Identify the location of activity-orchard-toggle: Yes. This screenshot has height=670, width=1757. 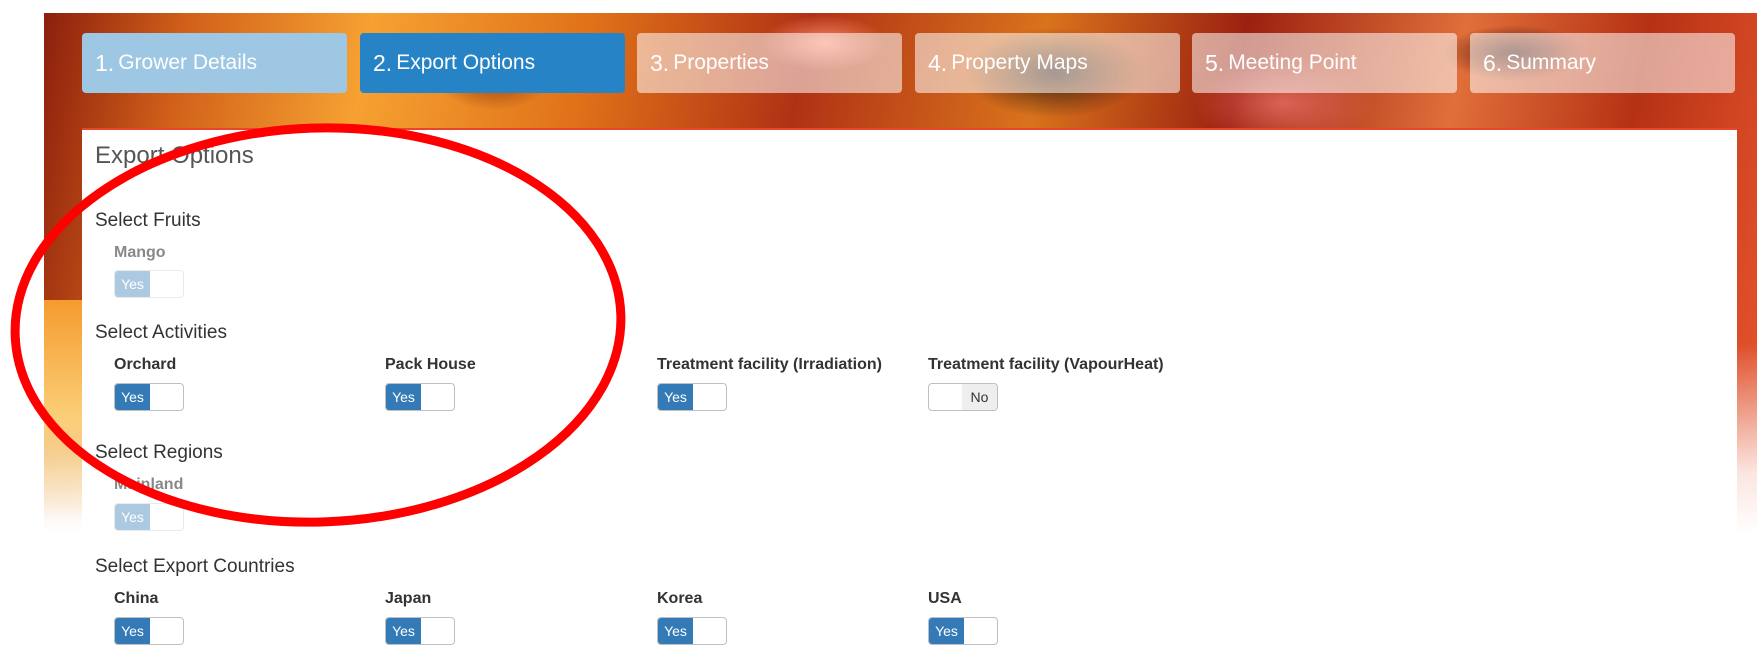
(149, 397).